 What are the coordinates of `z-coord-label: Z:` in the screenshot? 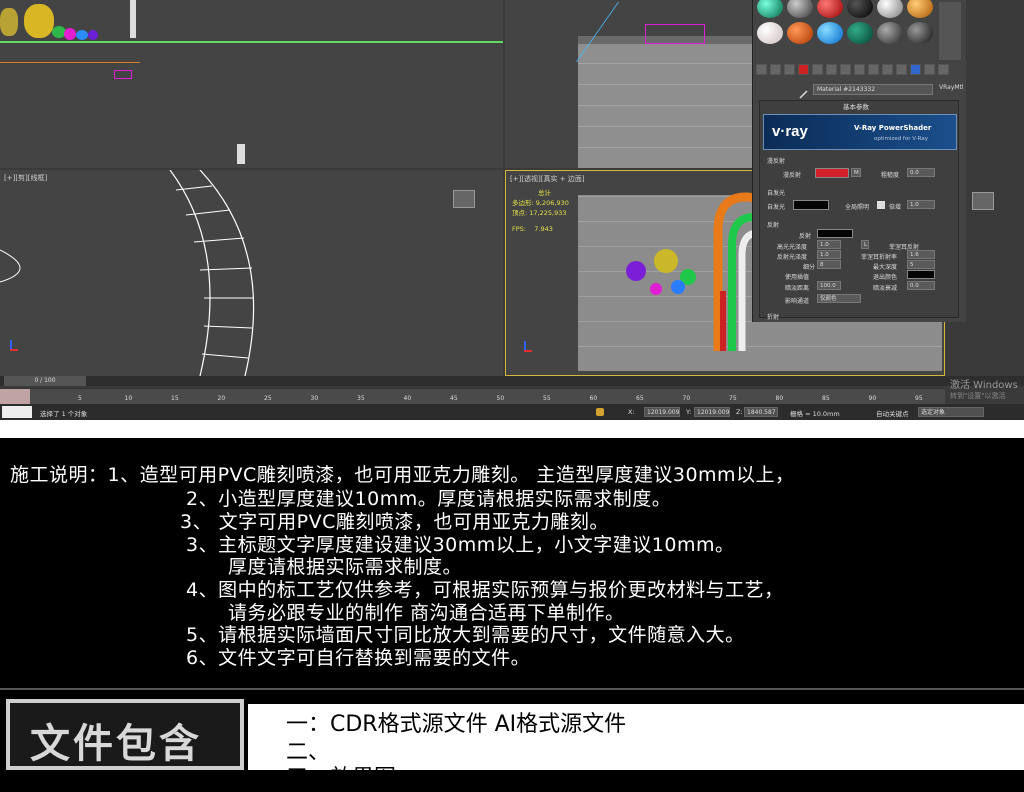 It's located at (739, 412).